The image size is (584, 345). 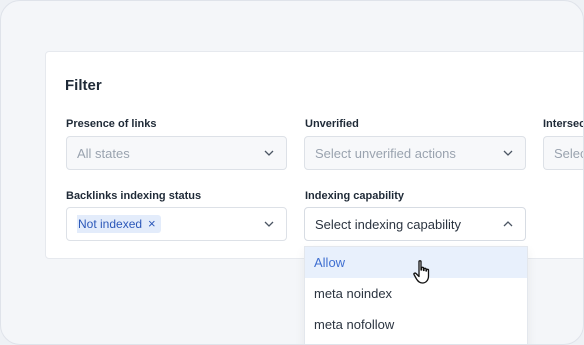 What do you see at coordinates (176, 224) in the screenshot?
I see `backlinks-indexing-status-select: Not indexed ×` at bounding box center [176, 224].